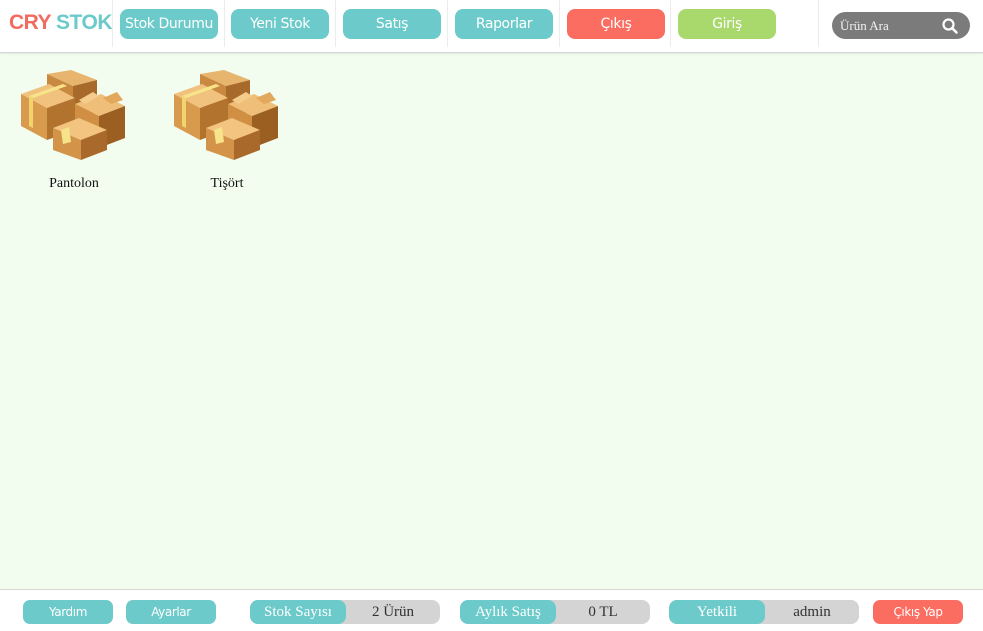 Image resolution: width=983 pixels, height=631 pixels. I want to click on entry-button: Giriş, so click(727, 24).